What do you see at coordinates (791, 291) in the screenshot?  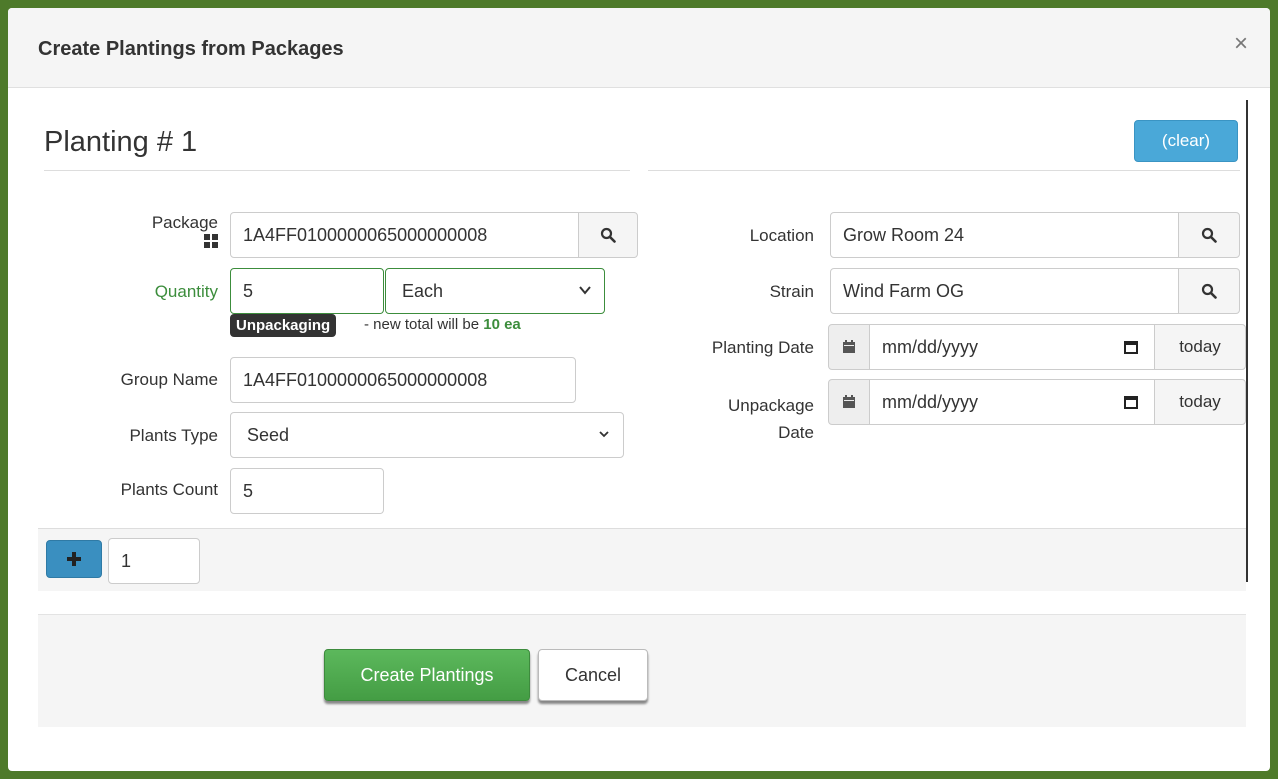 I see `strain-label: Strain` at bounding box center [791, 291].